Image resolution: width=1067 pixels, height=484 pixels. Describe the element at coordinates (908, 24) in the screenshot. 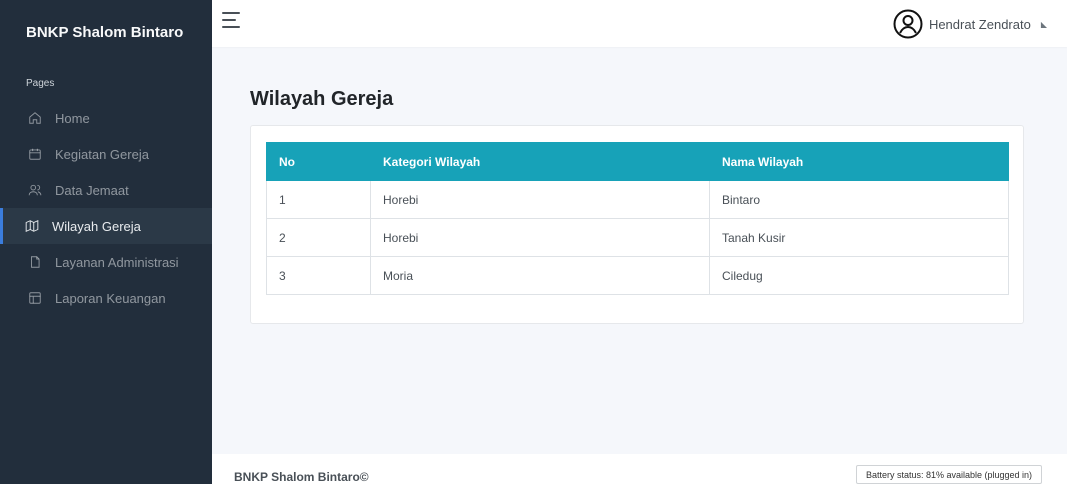

I see `user-avatar-icon` at that location.